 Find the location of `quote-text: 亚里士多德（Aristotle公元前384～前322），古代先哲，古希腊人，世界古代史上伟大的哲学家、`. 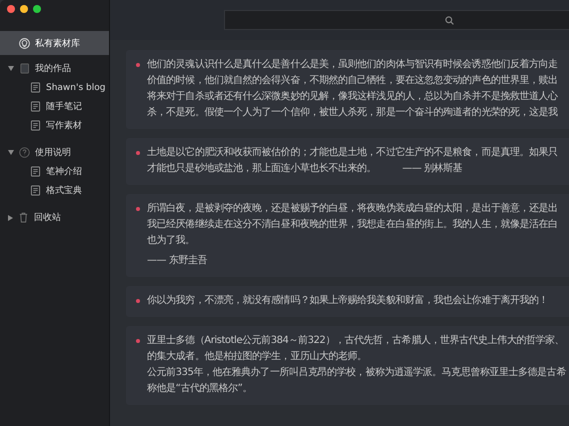

quote-text: 亚里士多德（Aristotle公元前384～前322），古代先哲，古希腊人，世界古代史上伟大的哲学家、 is located at coordinates (355, 340).